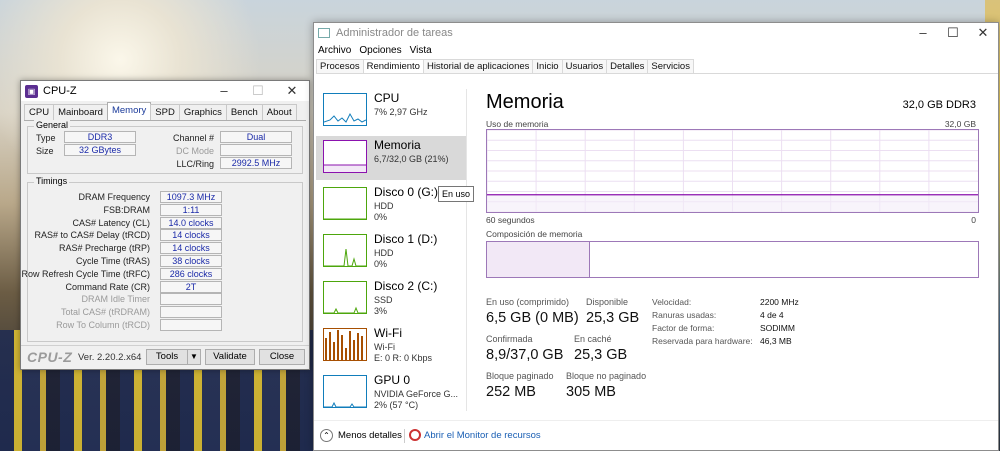 Image resolution: width=1000 pixels, height=451 pixels. What do you see at coordinates (258, 90) in the screenshot?
I see `maximize-button: ☐` at bounding box center [258, 90].